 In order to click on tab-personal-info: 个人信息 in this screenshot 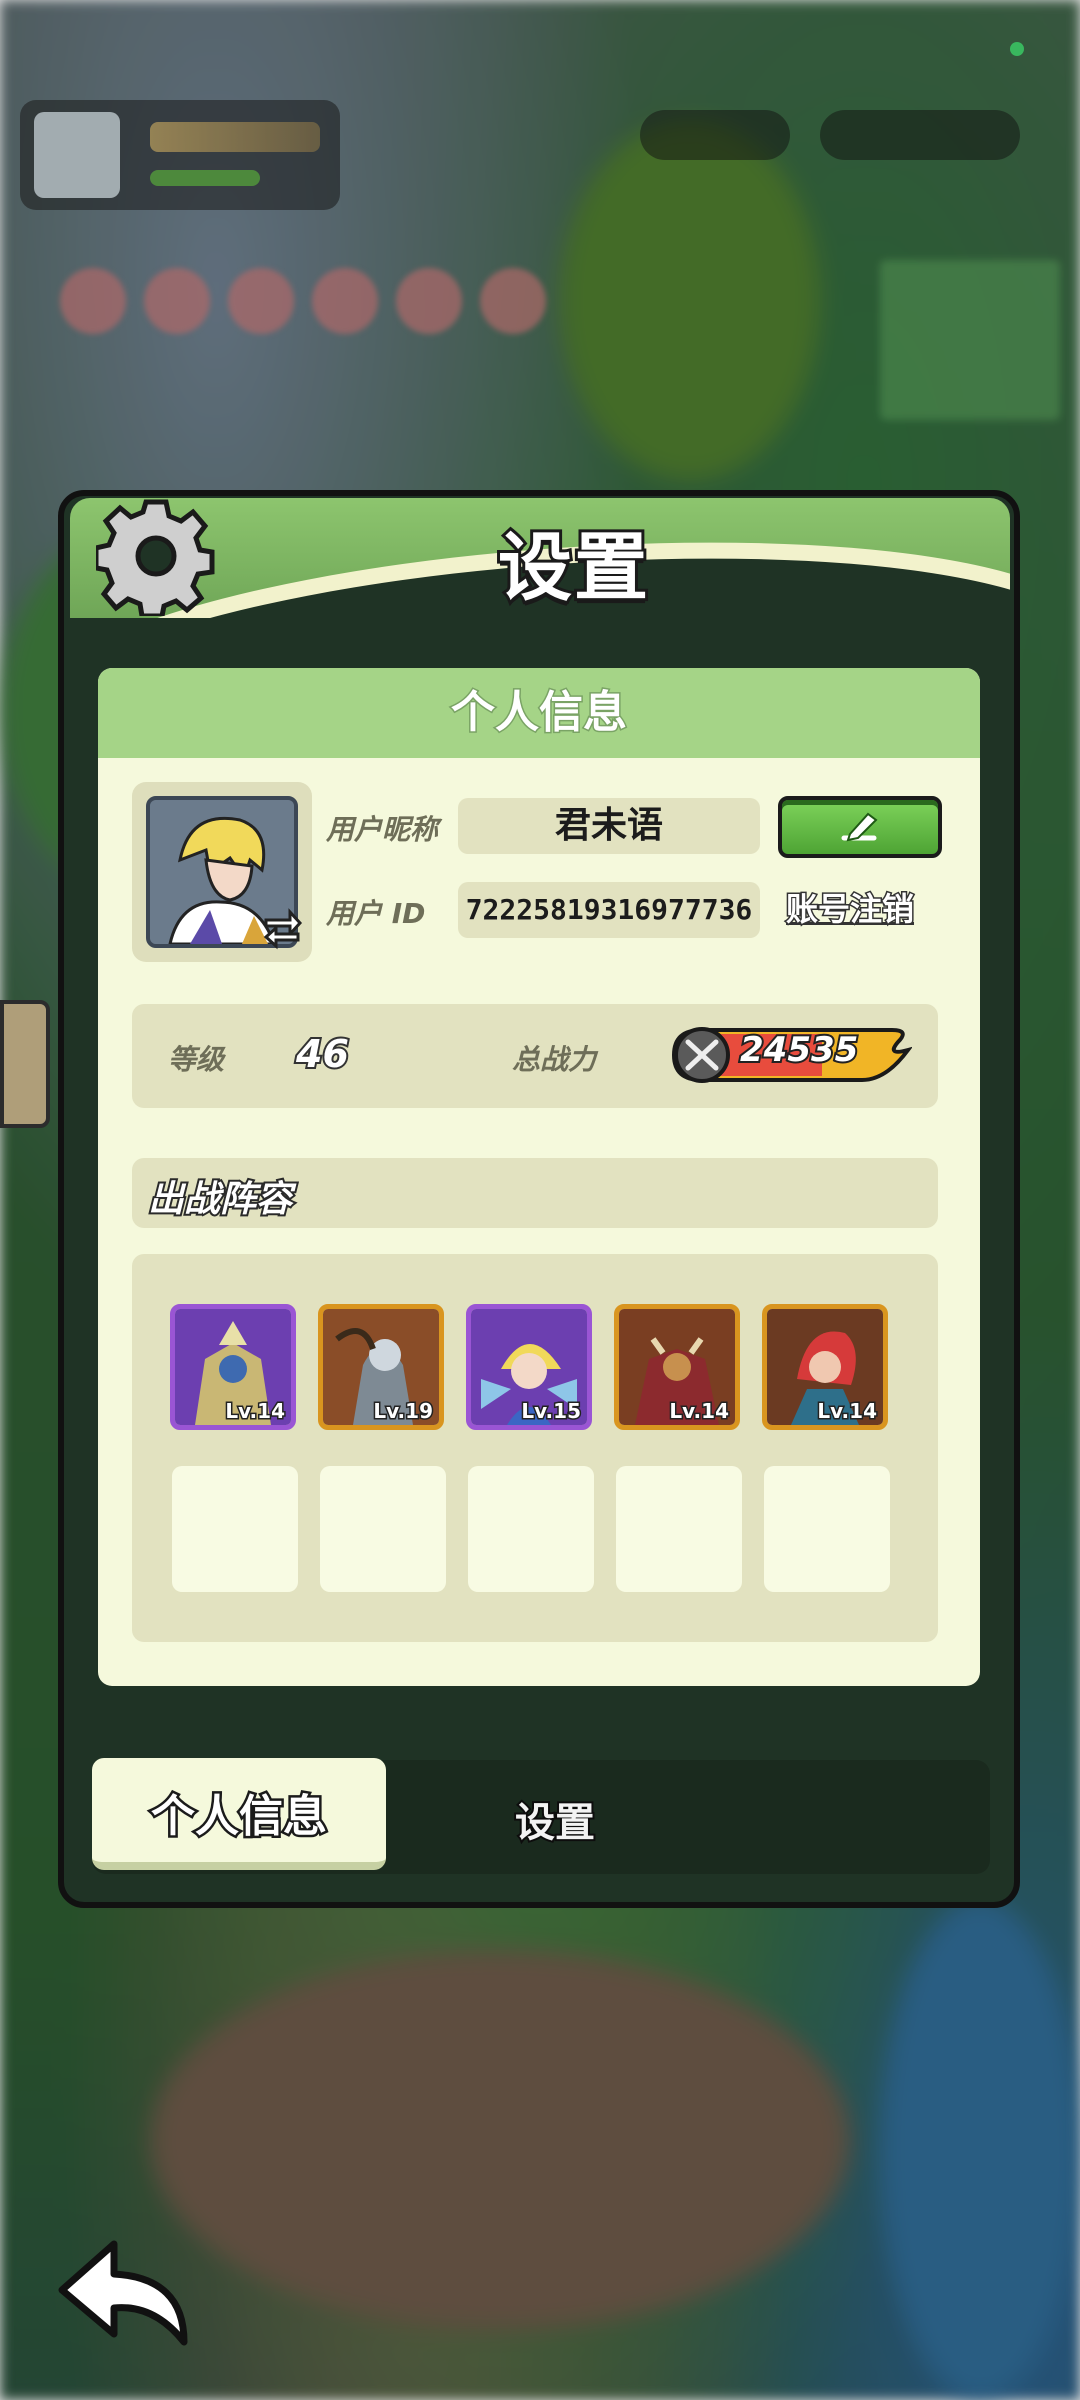, I will do `click(239, 1814)`.